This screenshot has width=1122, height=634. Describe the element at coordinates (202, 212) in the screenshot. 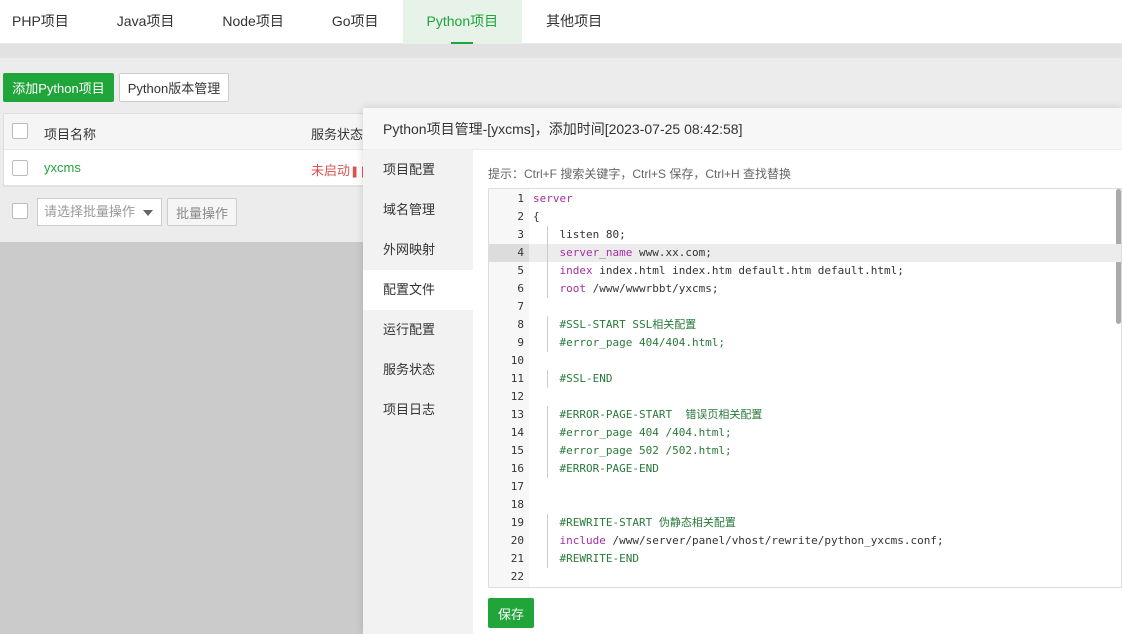

I see `batch-action-button: 批量操作` at that location.